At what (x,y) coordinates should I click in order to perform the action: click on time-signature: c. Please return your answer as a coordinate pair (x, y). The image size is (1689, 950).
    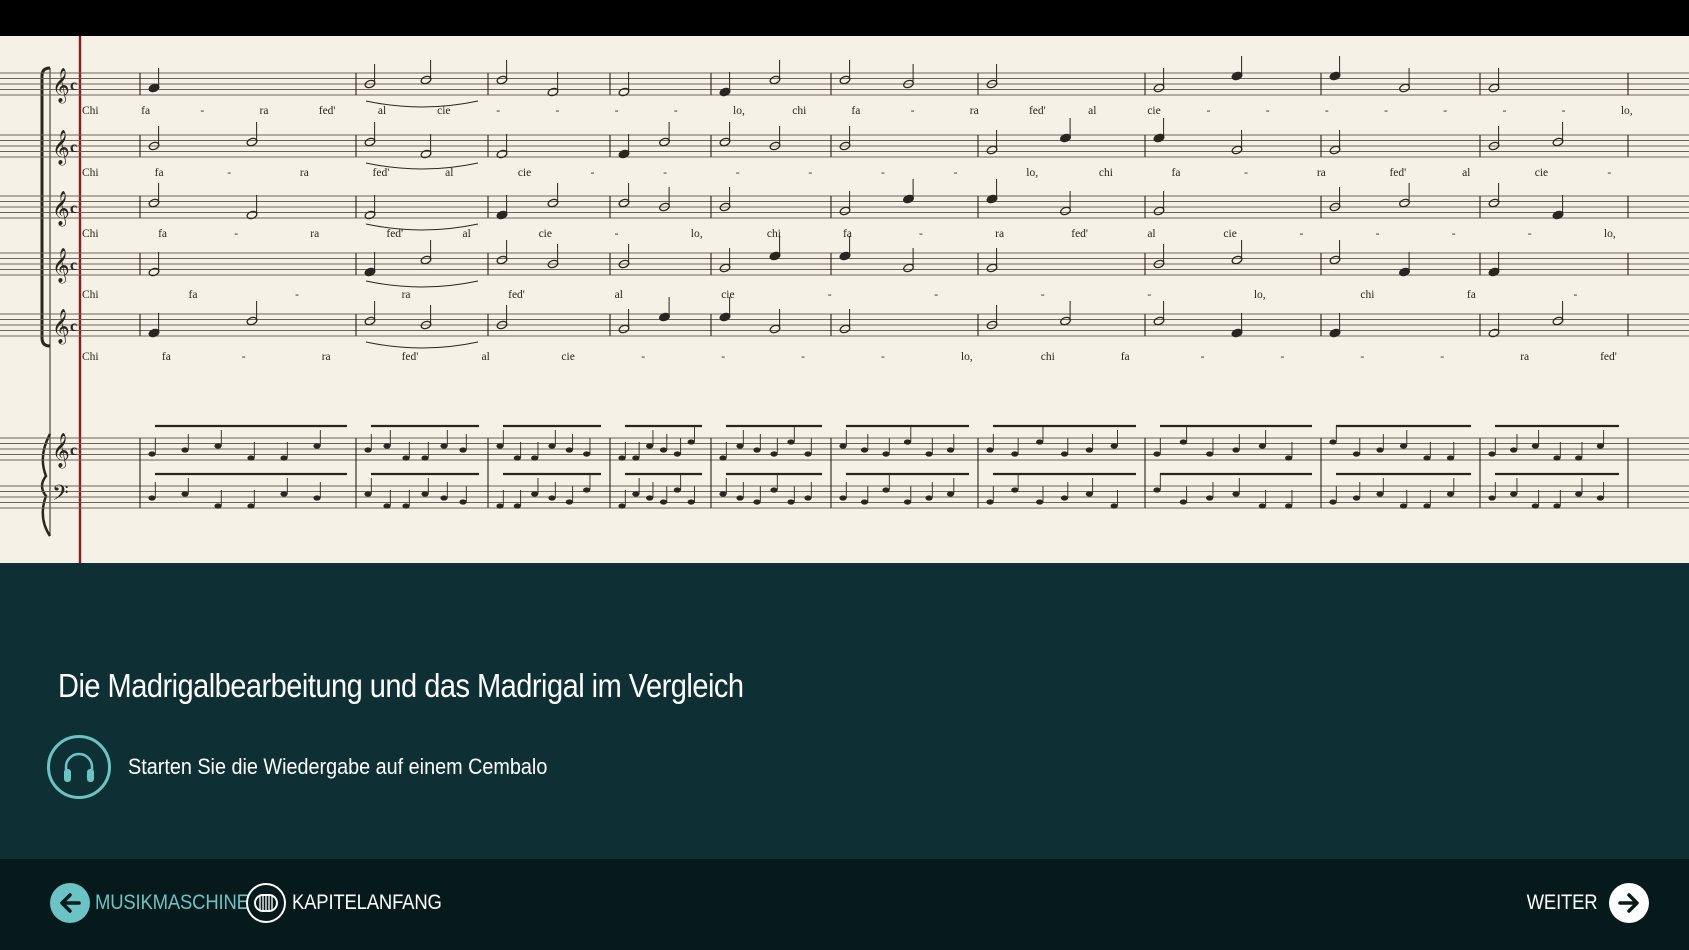
    Looking at the image, I should click on (73, 450).